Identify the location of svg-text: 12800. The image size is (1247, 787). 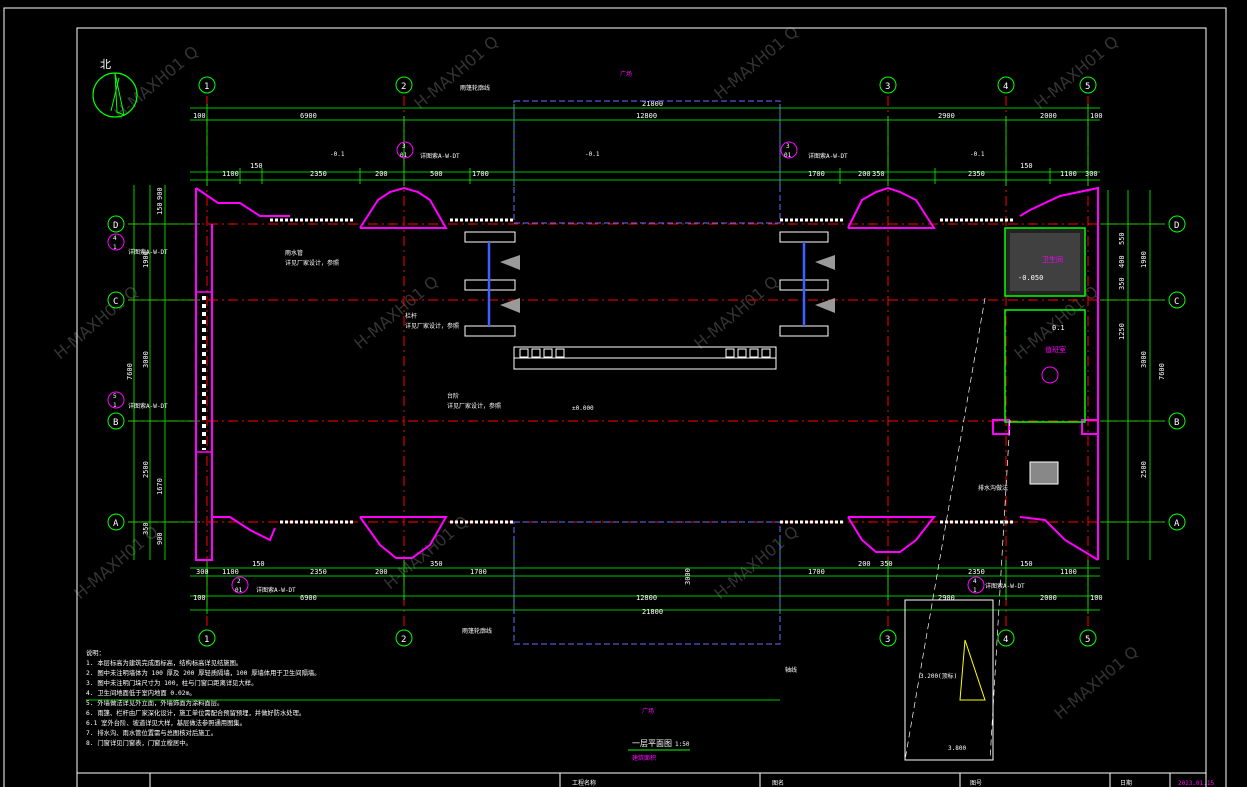
(646, 116).